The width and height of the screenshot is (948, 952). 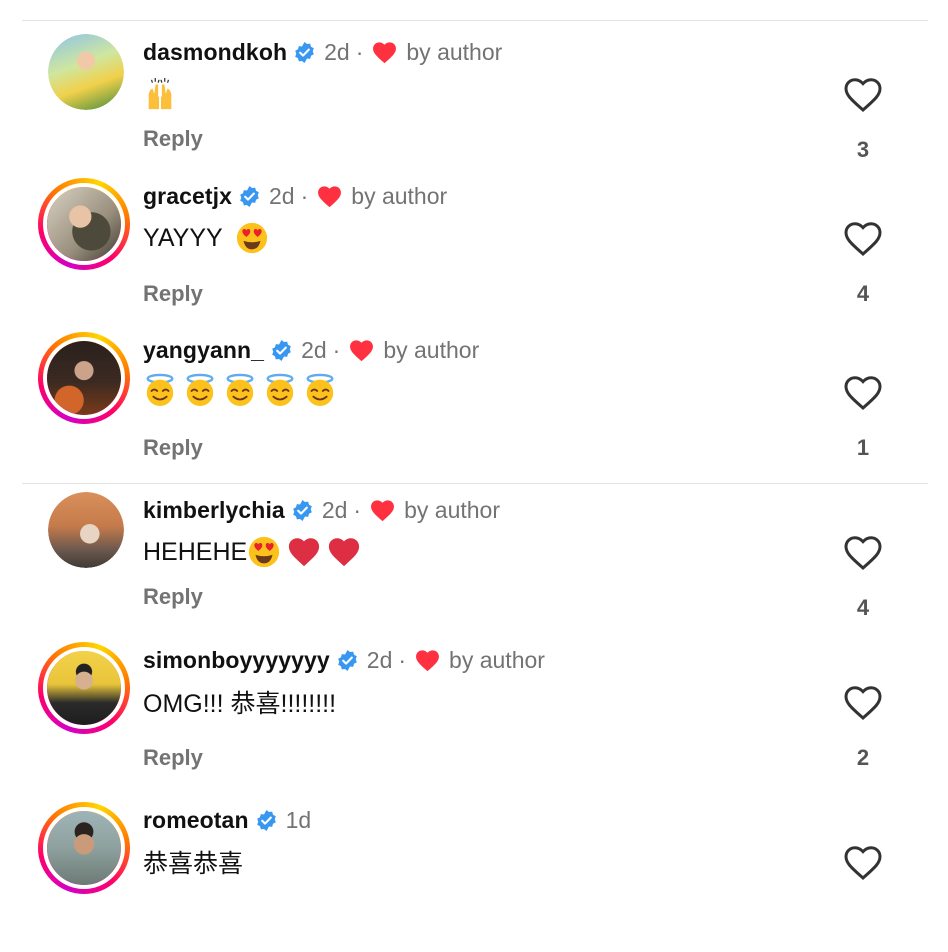 I want to click on username: yangyann_, so click(x=203, y=350).